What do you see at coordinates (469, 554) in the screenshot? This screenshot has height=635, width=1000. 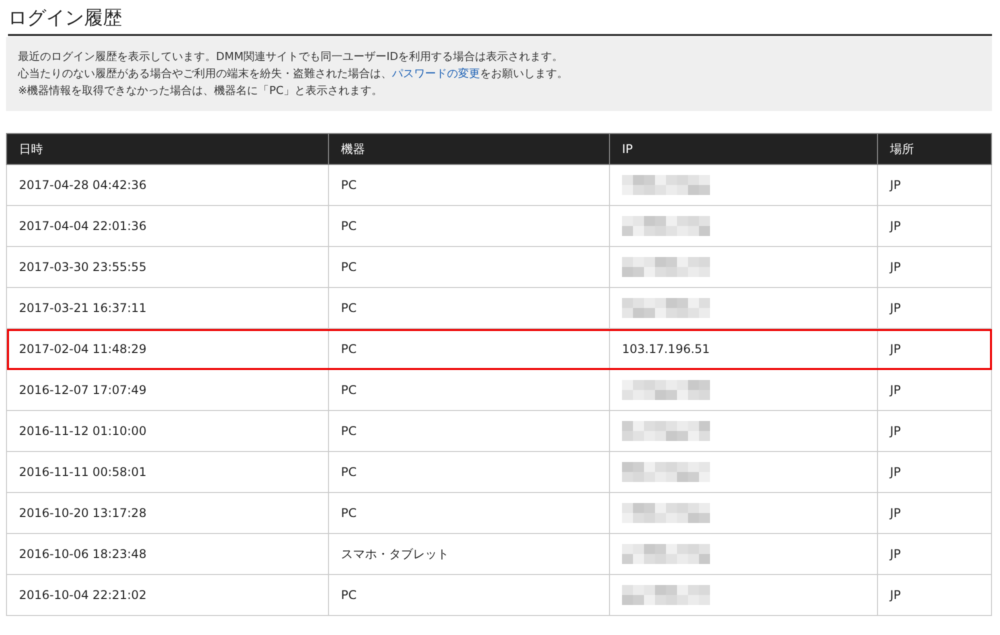 I see `table-cell: スマホ・タブレット` at bounding box center [469, 554].